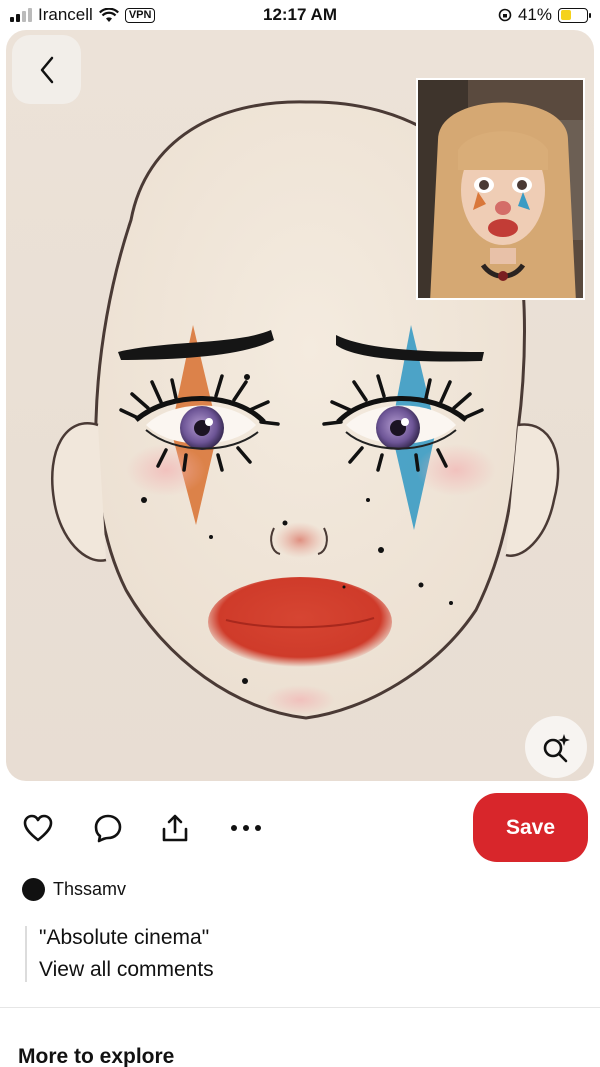 Image resolution: width=600 pixels, height=1067 pixels. Describe the element at coordinates (119, 954) in the screenshot. I see `comment-preview: "Absolute cinema" View all comments` at that location.